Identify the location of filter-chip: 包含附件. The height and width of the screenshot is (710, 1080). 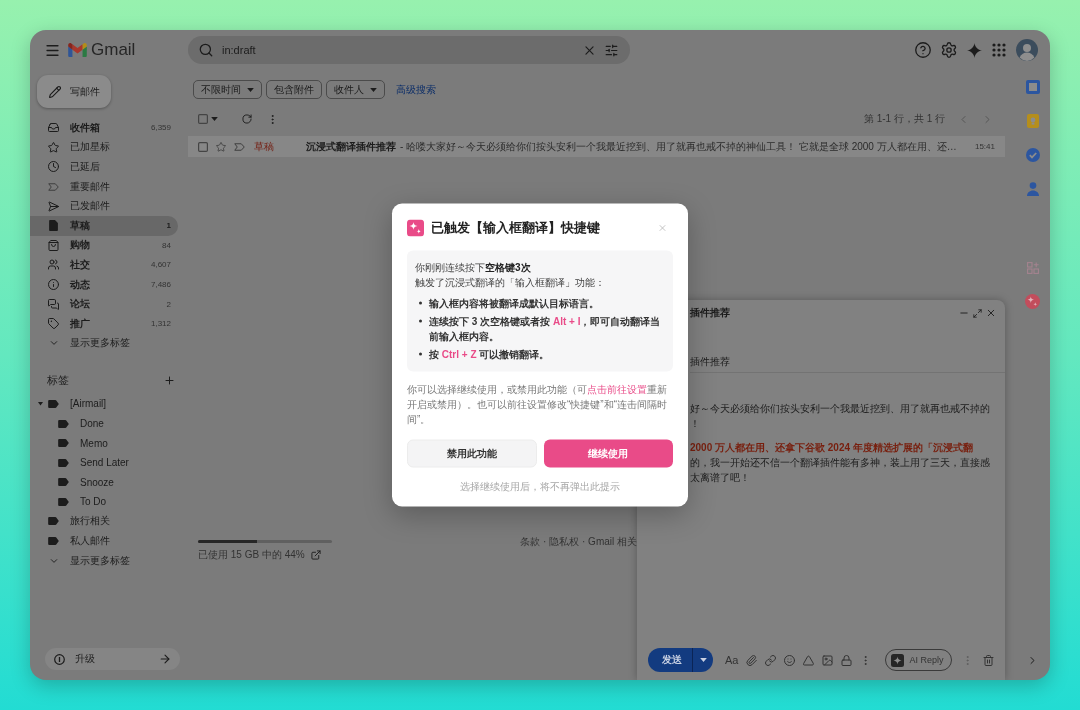
(294, 89).